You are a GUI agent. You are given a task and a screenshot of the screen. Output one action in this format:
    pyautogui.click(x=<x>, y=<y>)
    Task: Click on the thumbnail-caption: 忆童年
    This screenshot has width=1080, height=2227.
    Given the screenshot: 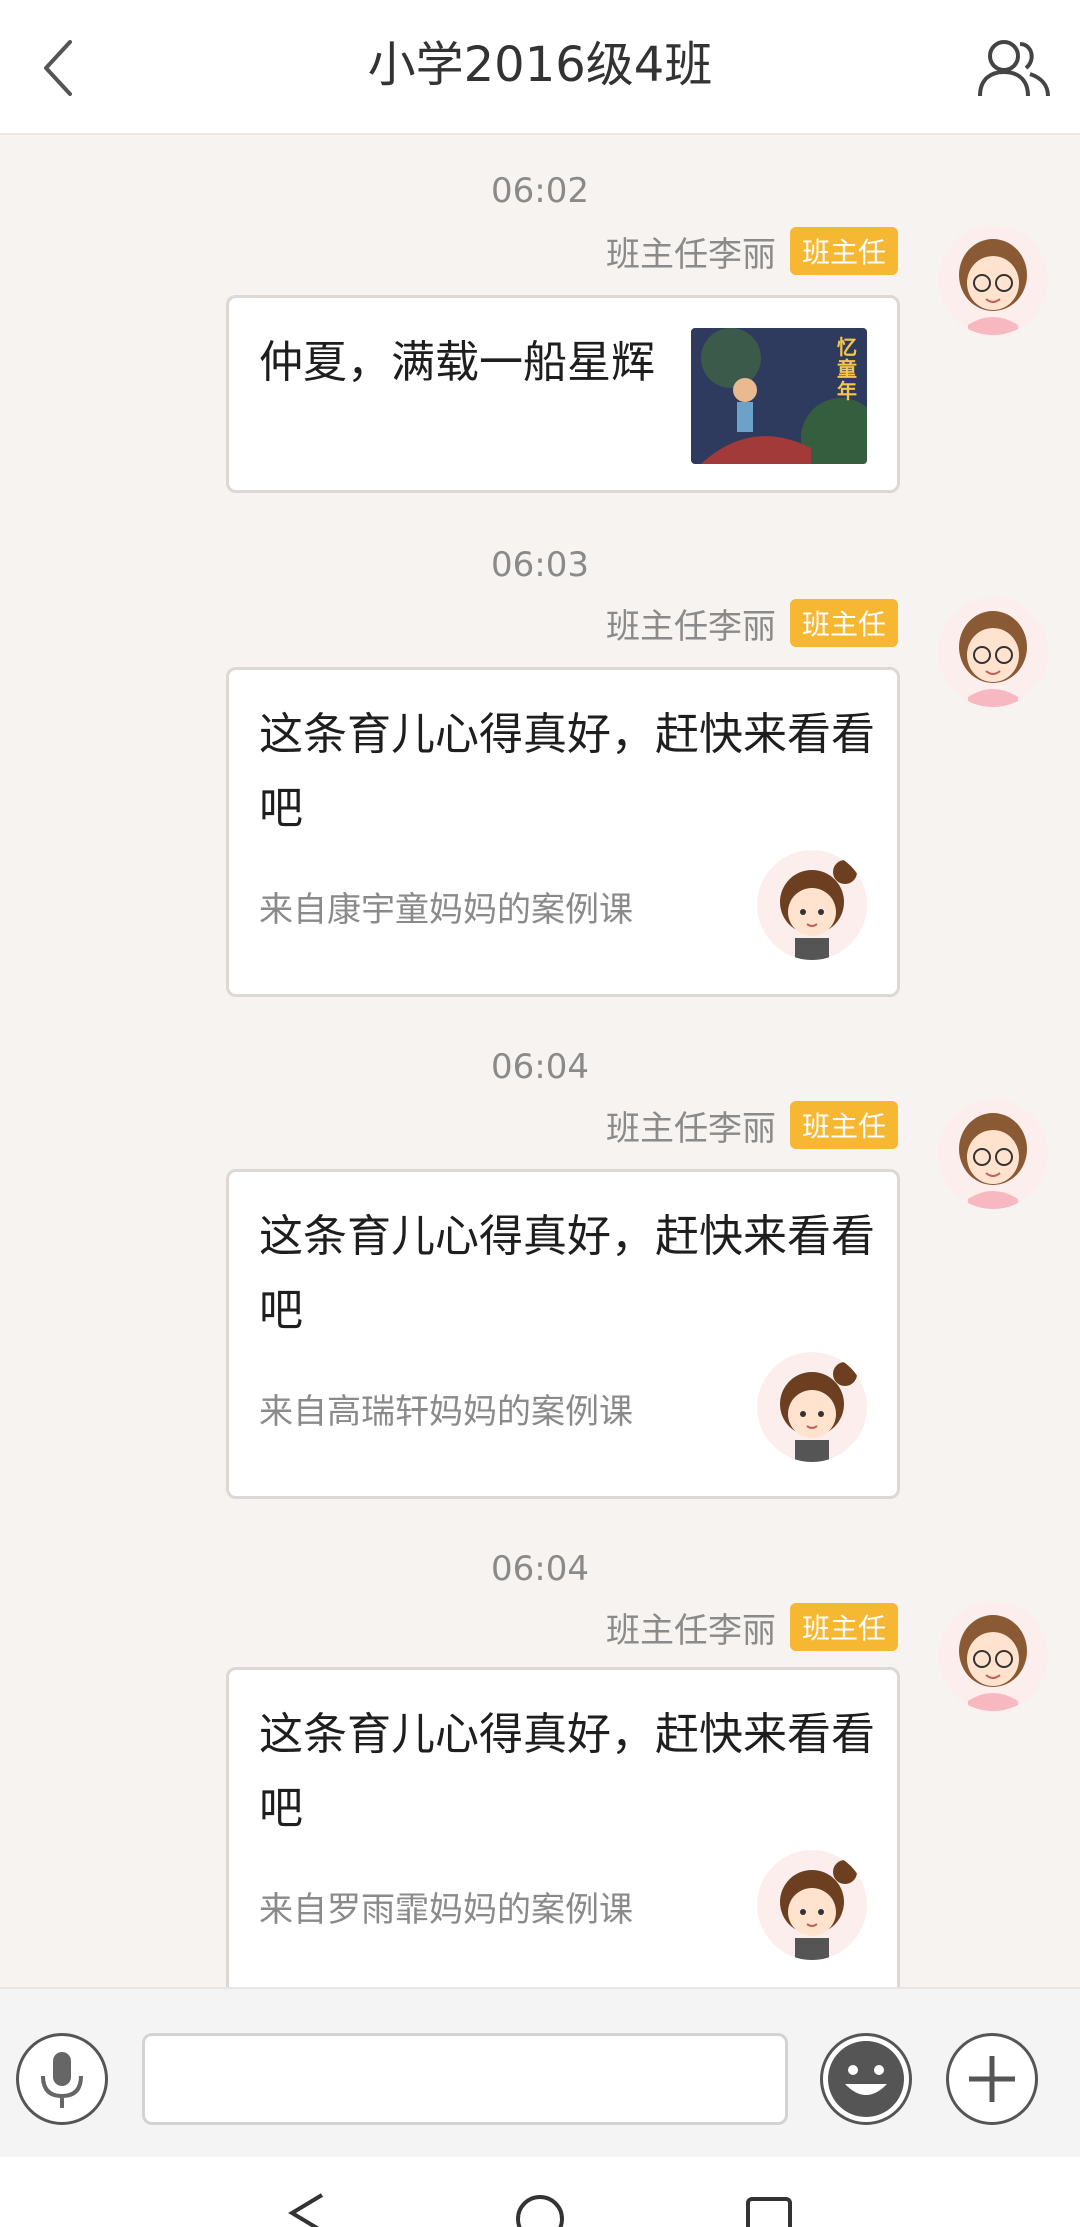 What is the action you would take?
    pyautogui.click(x=847, y=369)
    